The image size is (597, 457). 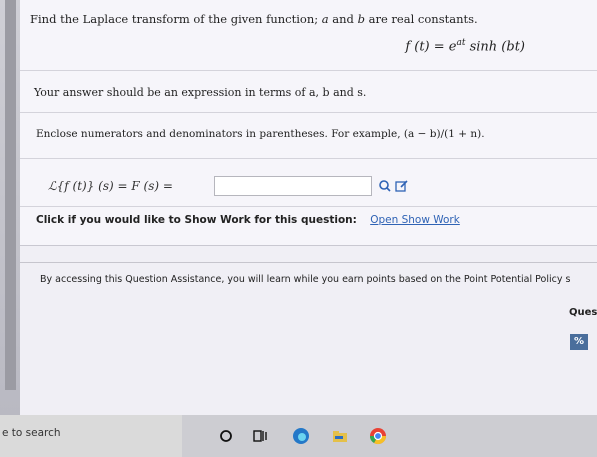 What do you see at coordinates (378, 436) in the screenshot?
I see `chrome-icon` at bounding box center [378, 436].